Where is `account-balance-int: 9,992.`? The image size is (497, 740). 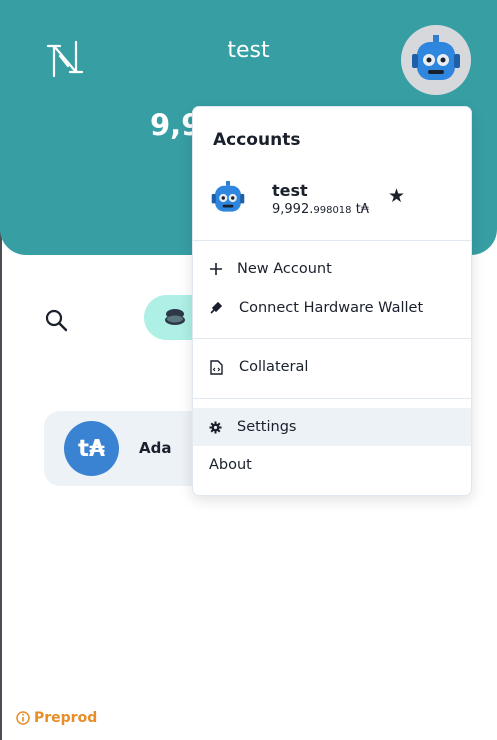
account-balance-int: 9,992. is located at coordinates (293, 209).